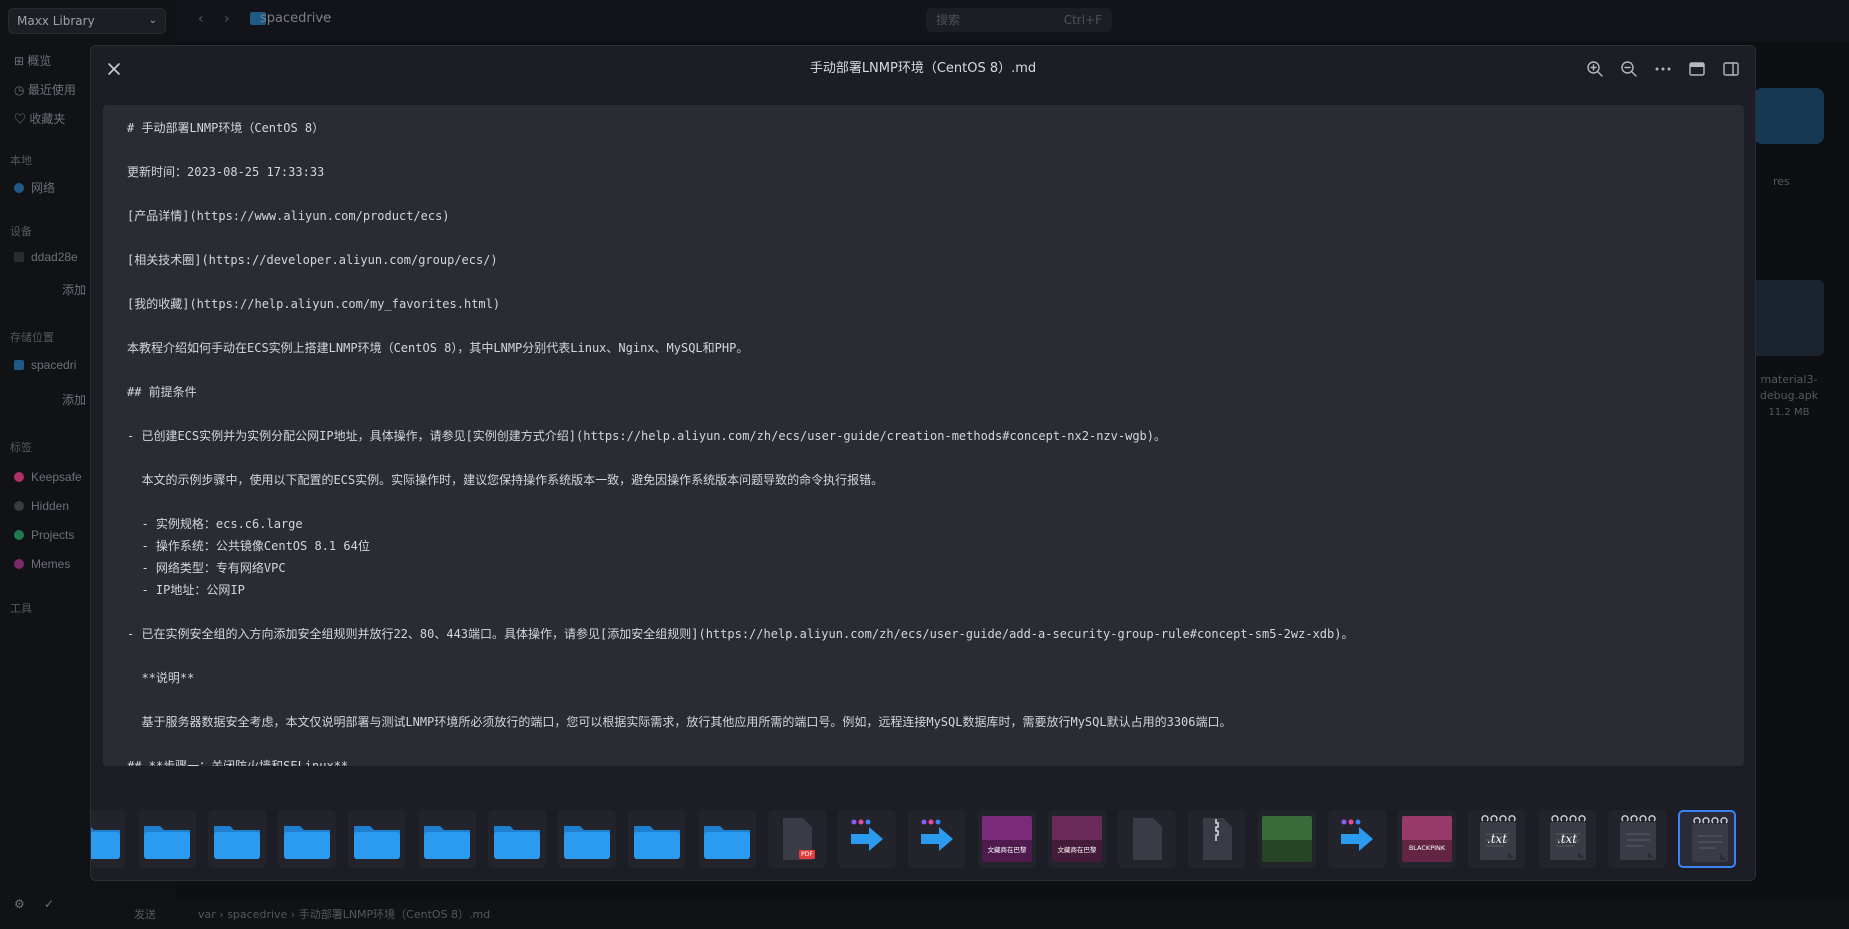 The image size is (1849, 929). Describe the element at coordinates (1697, 69) in the screenshot. I see `panel-icon` at that location.